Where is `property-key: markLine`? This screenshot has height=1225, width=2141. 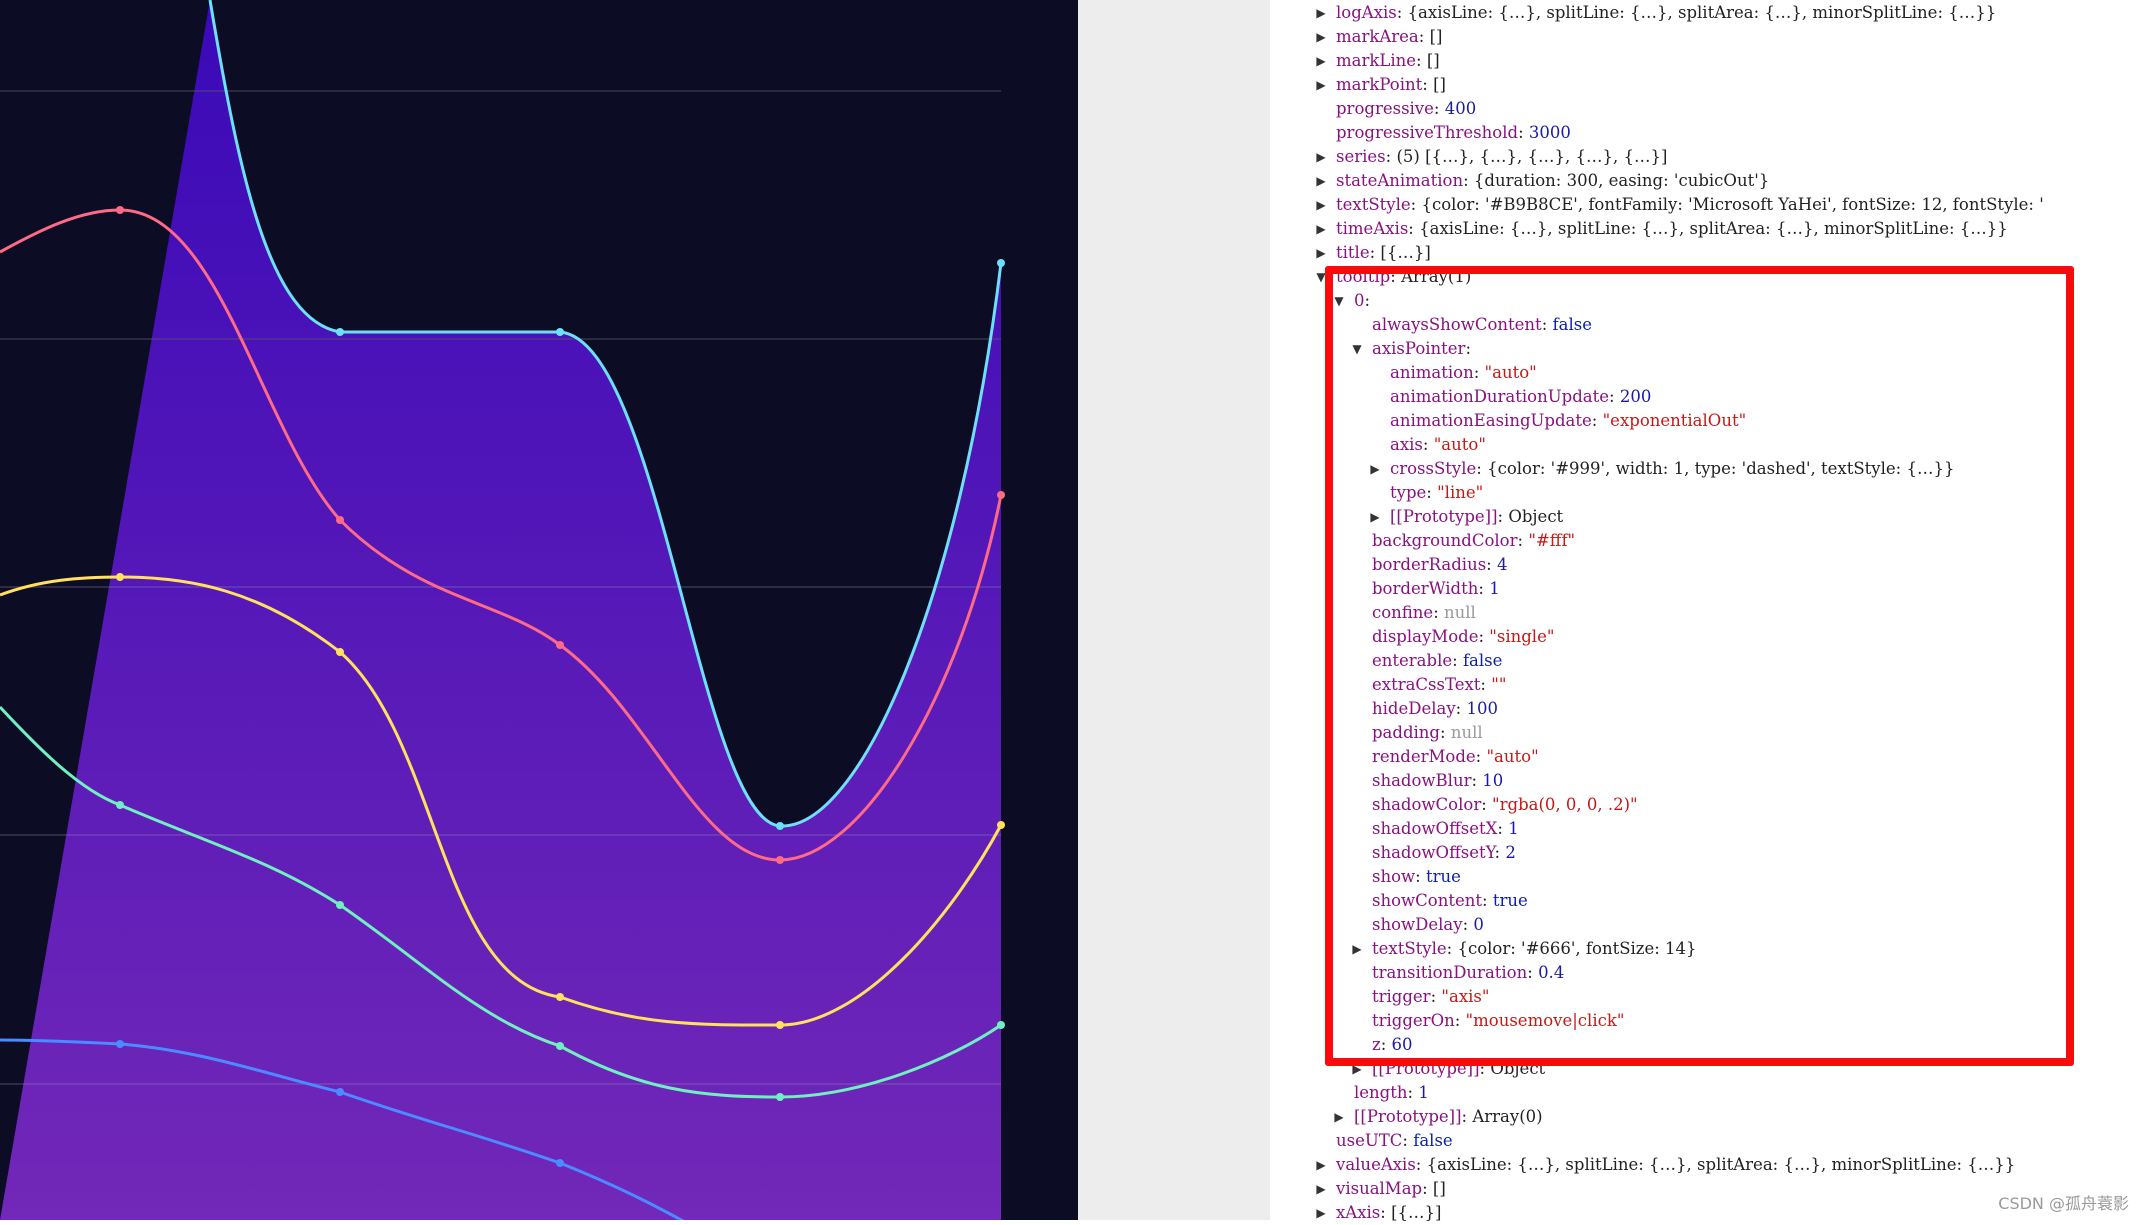
property-key: markLine is located at coordinates (1376, 60).